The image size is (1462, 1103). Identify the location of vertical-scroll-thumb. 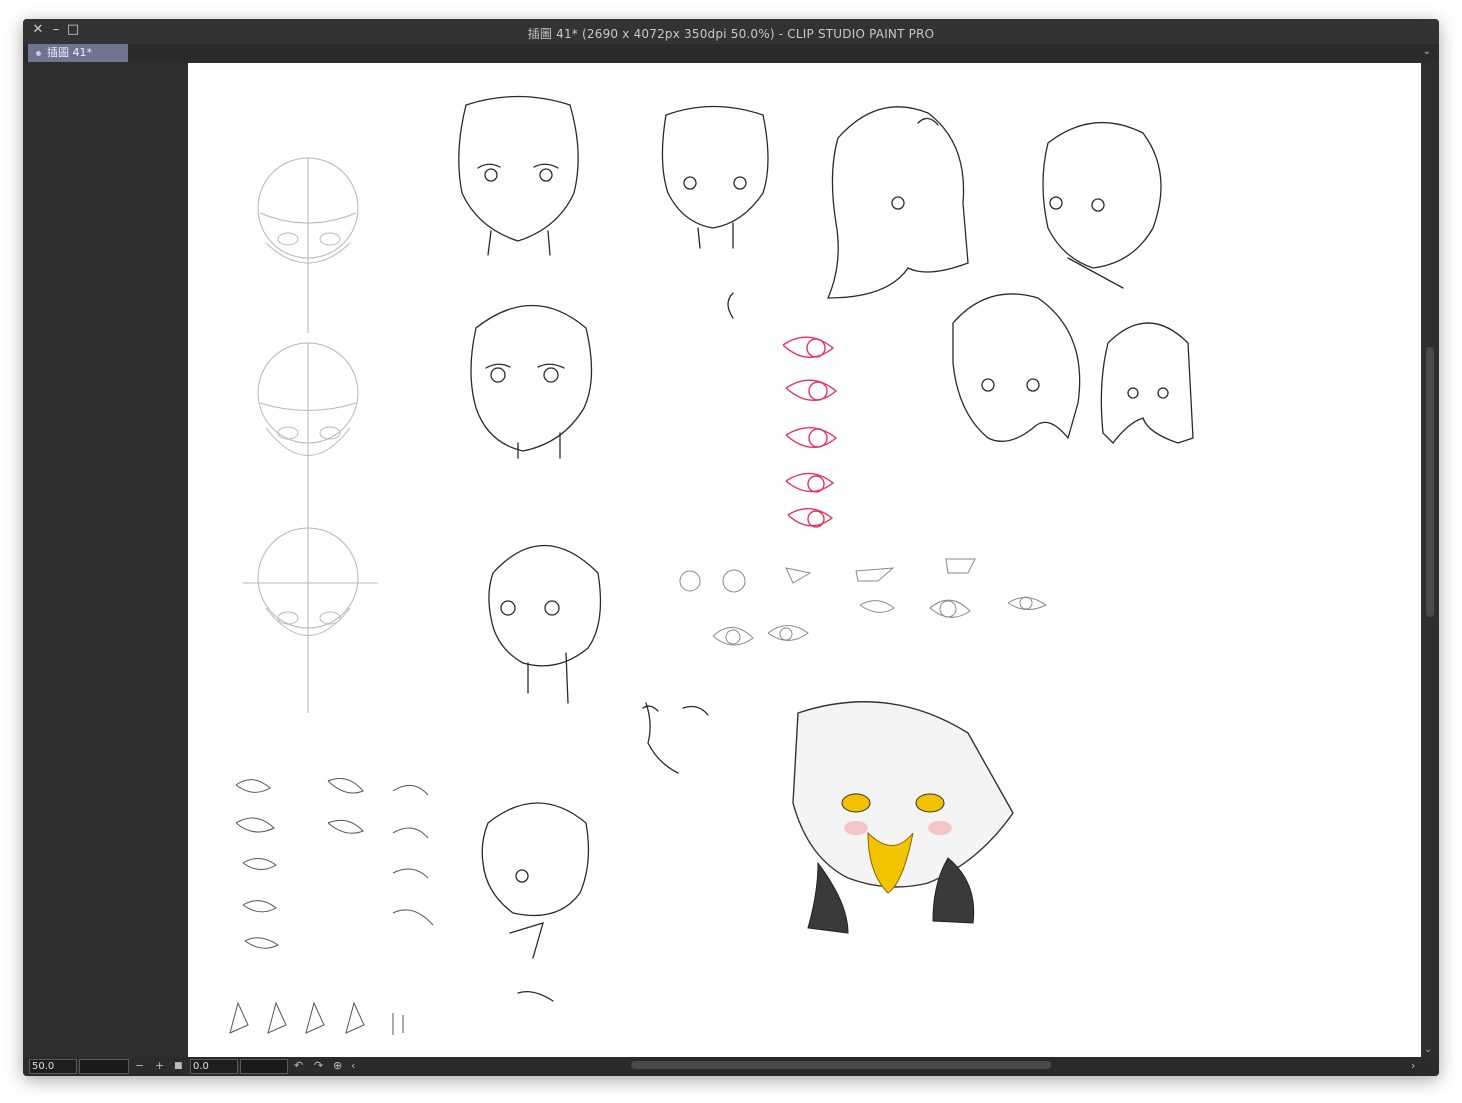
(1430, 482).